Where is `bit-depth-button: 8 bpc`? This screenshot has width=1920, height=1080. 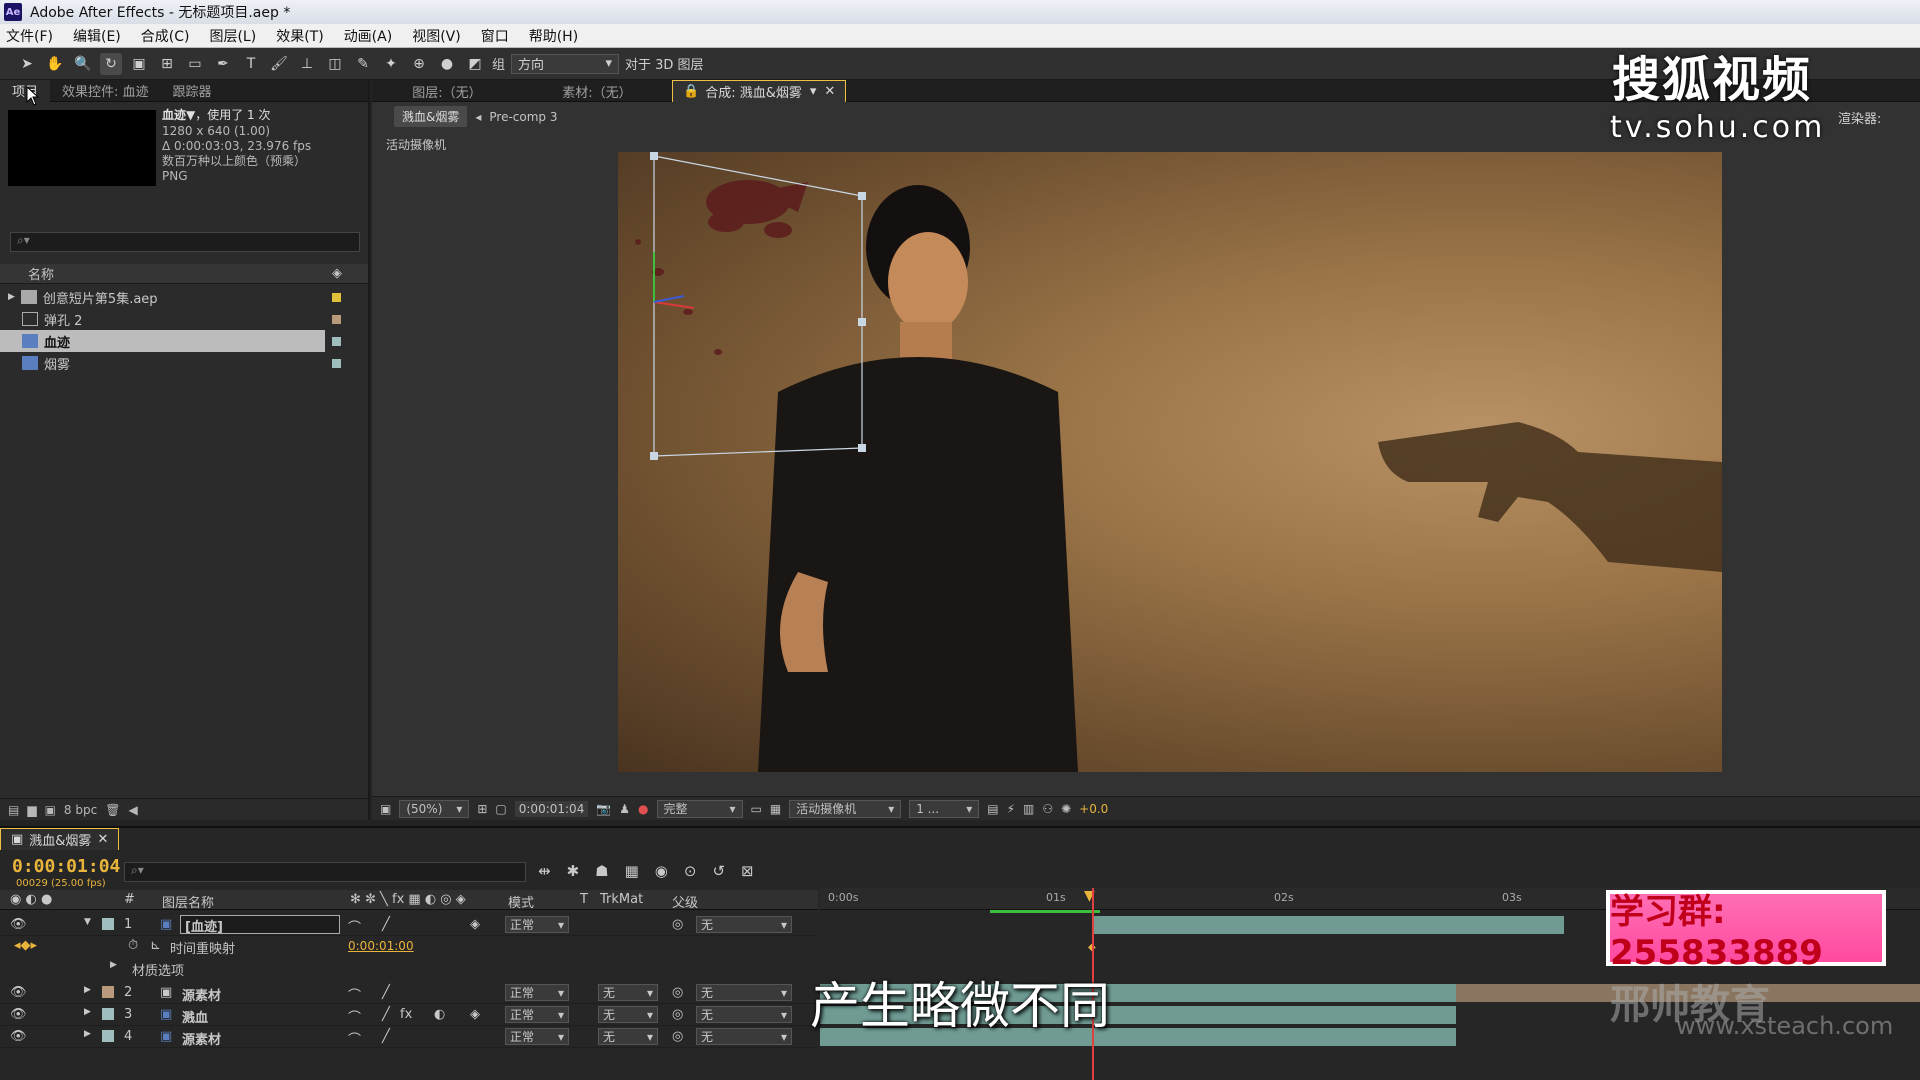
bit-depth-button: 8 bpc is located at coordinates (80, 810).